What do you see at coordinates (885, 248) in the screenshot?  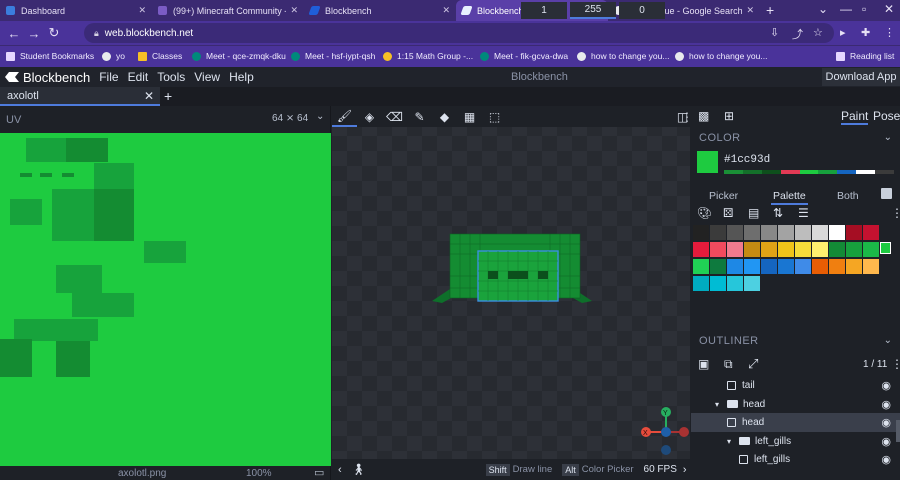 I see `palette-swatch-selected` at bounding box center [885, 248].